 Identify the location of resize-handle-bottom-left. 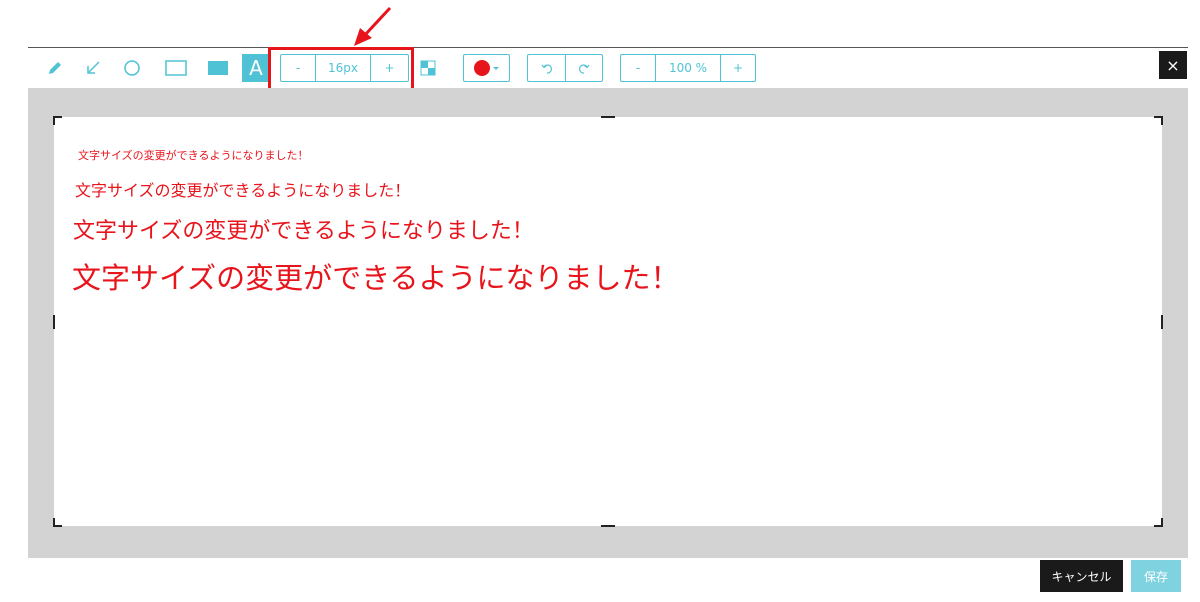
(57, 522).